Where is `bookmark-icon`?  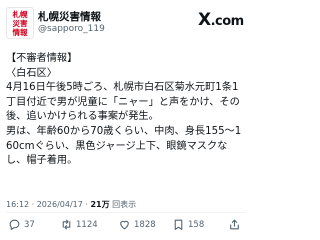
bookmark-icon is located at coordinates (178, 224).